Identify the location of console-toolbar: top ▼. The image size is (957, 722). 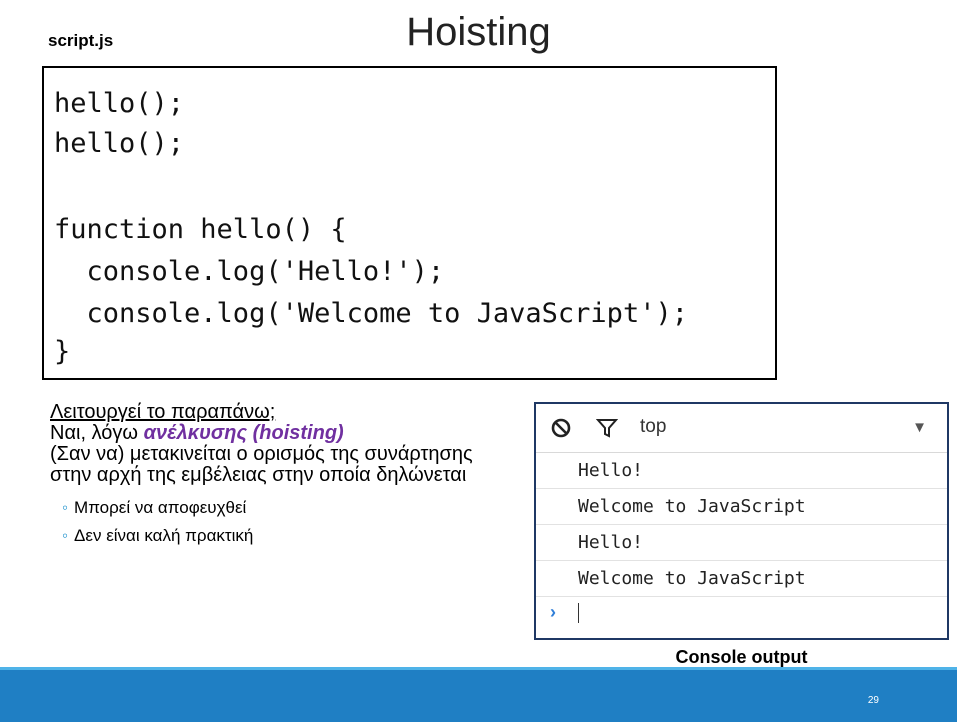
(741, 428).